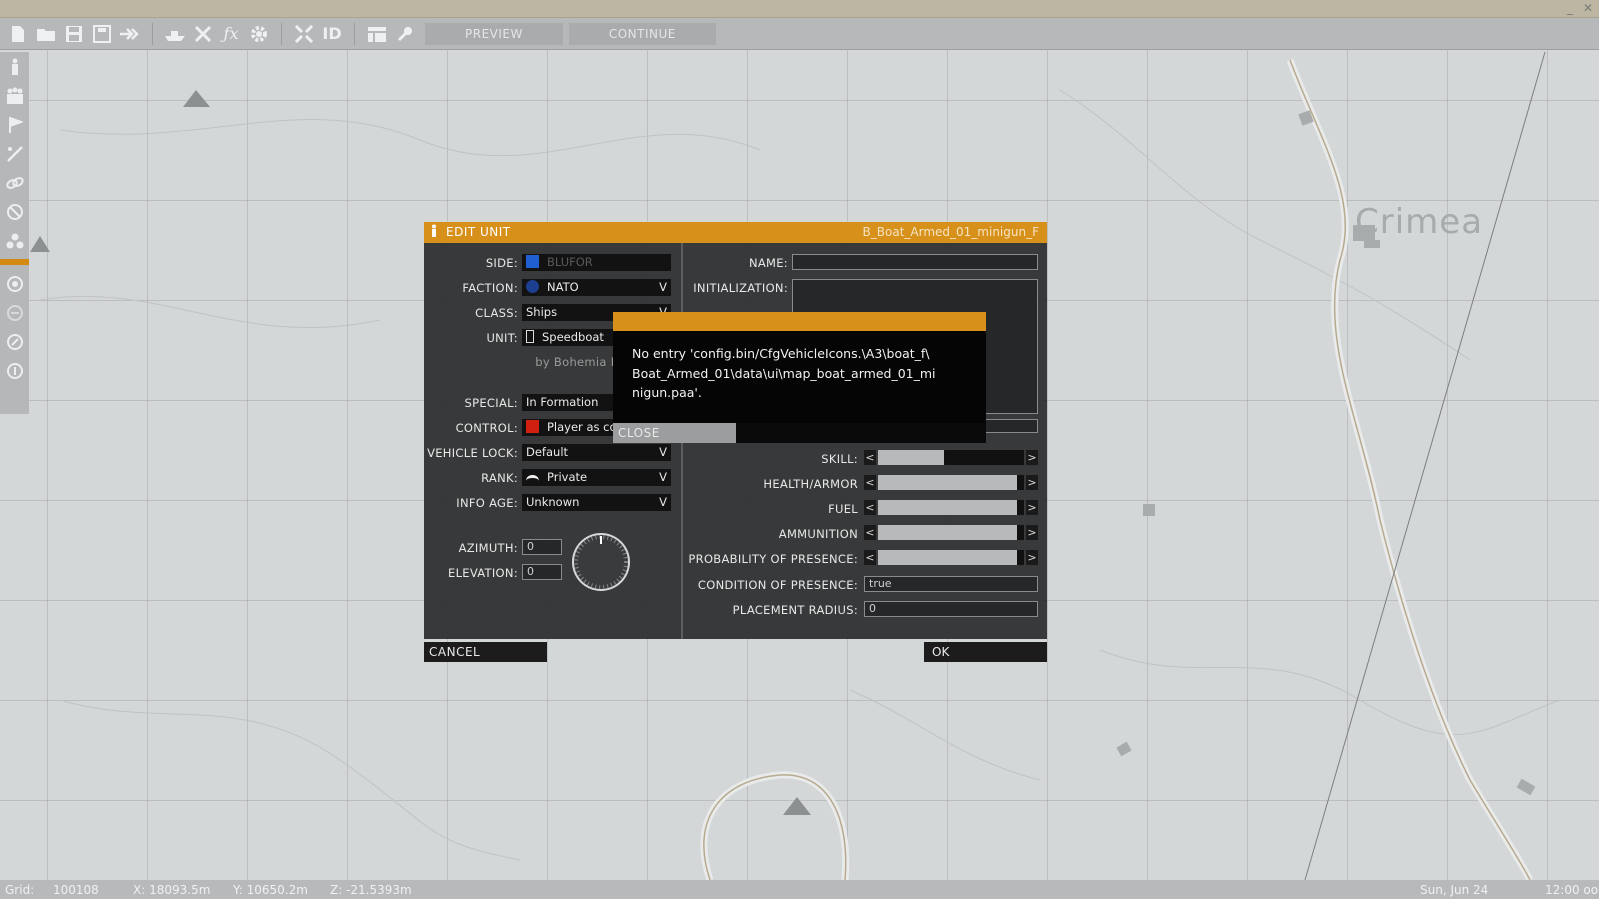 The width and height of the screenshot is (1599, 899). I want to click on ship-icon, so click(175, 34).